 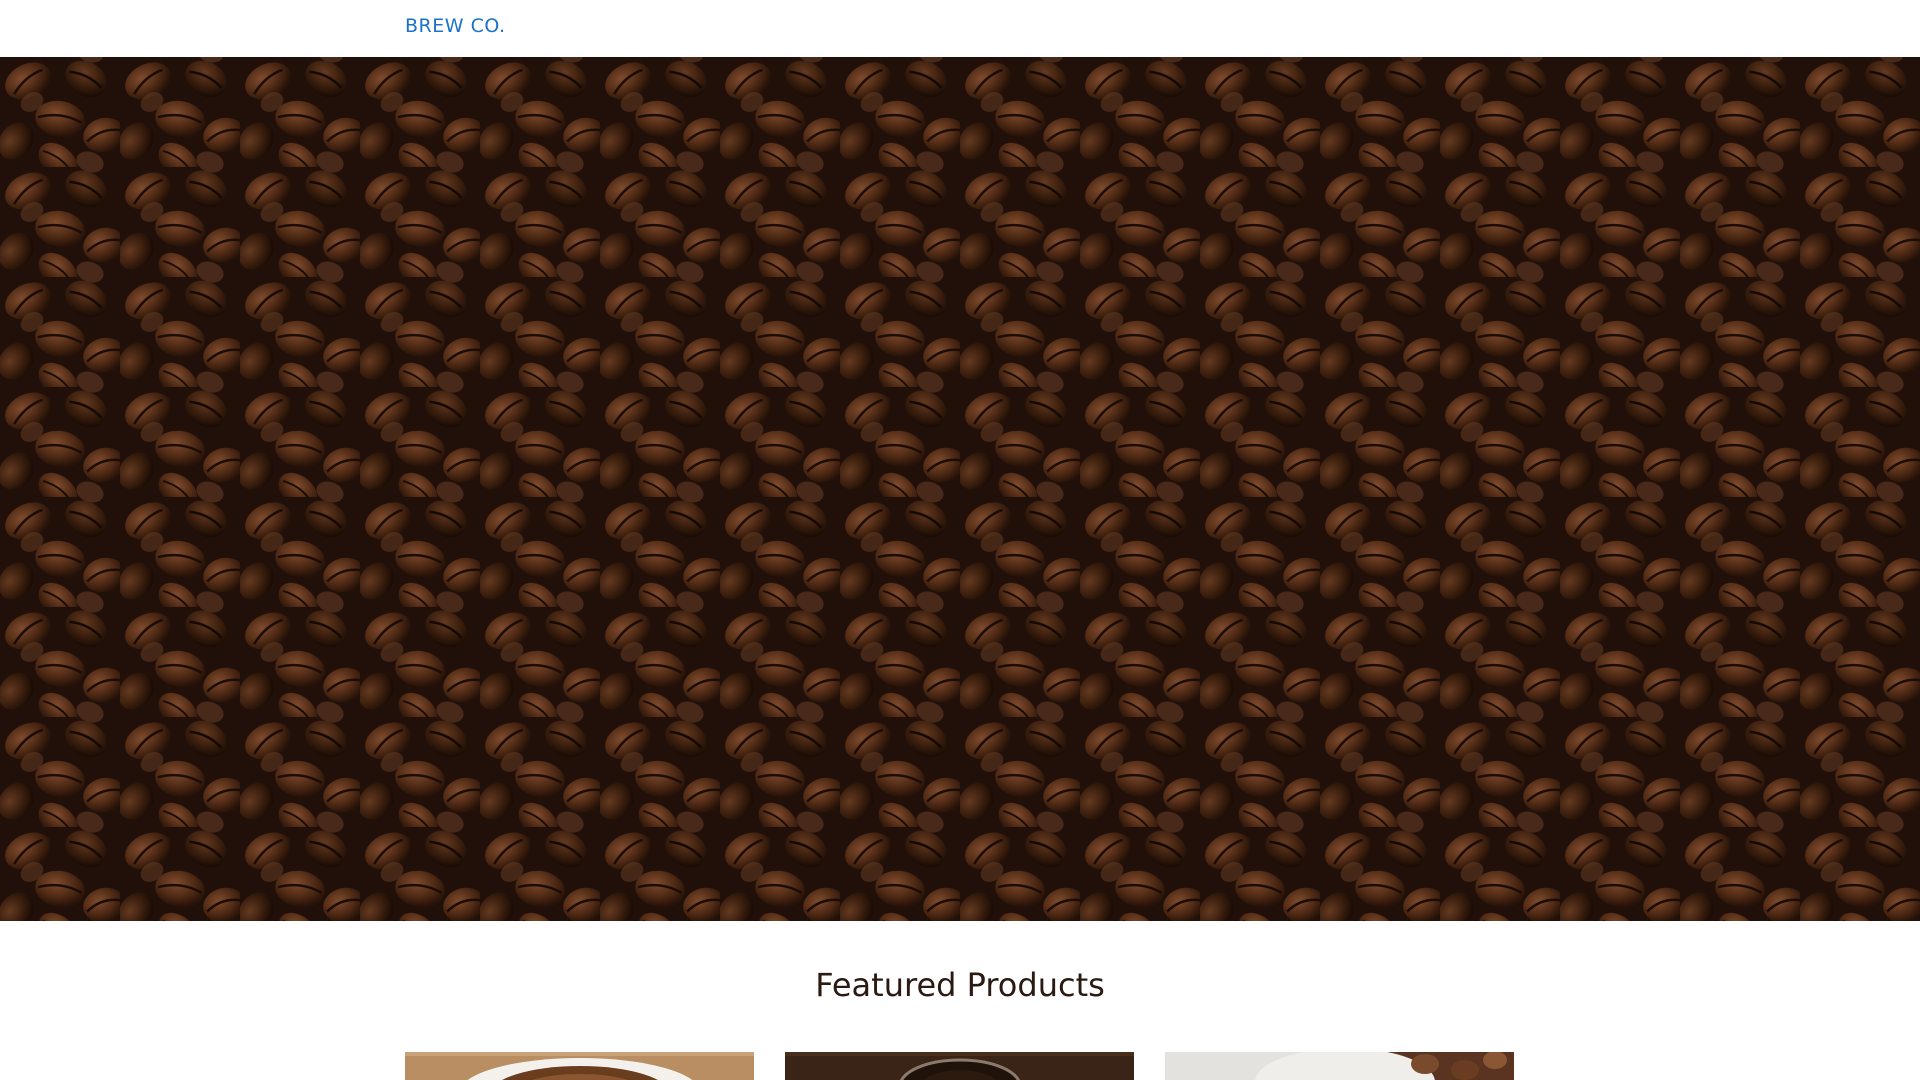 What do you see at coordinates (960, 985) in the screenshot?
I see `featured-products-title: Featured Products` at bounding box center [960, 985].